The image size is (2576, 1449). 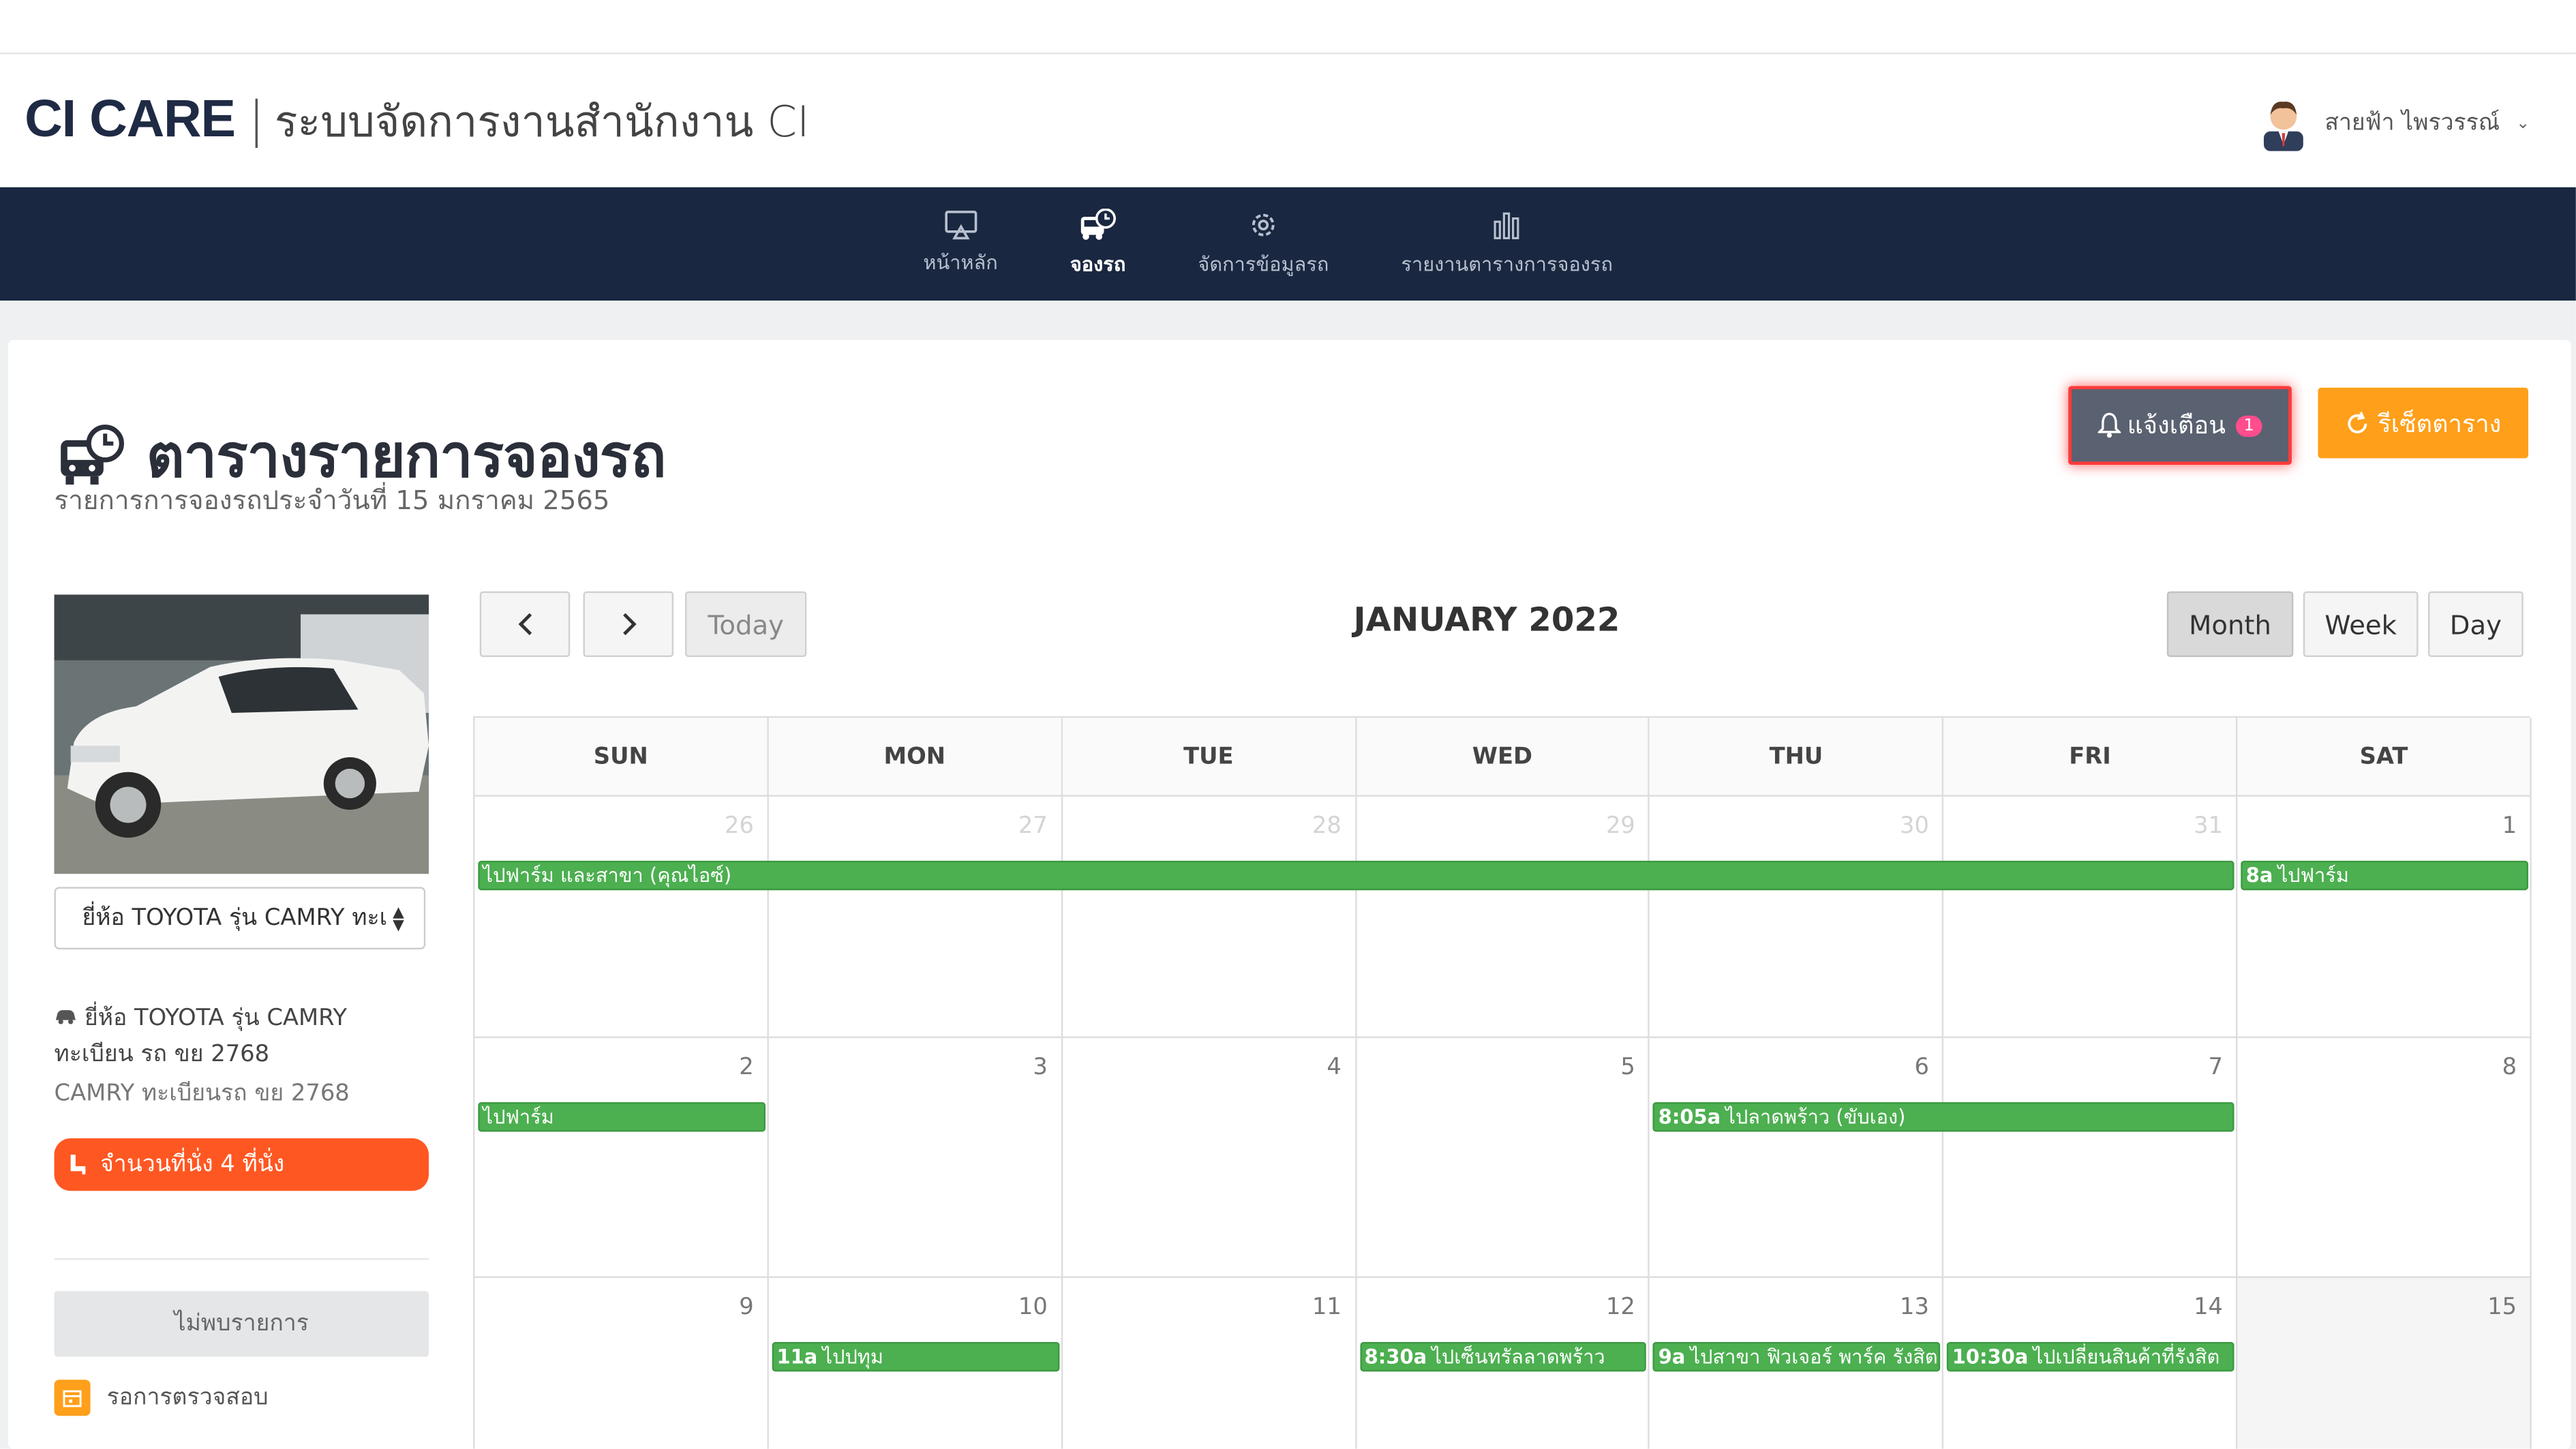 I want to click on brand: CI CARE | ระบบจัดการงานสำนักงาน CI, so click(x=417, y=122).